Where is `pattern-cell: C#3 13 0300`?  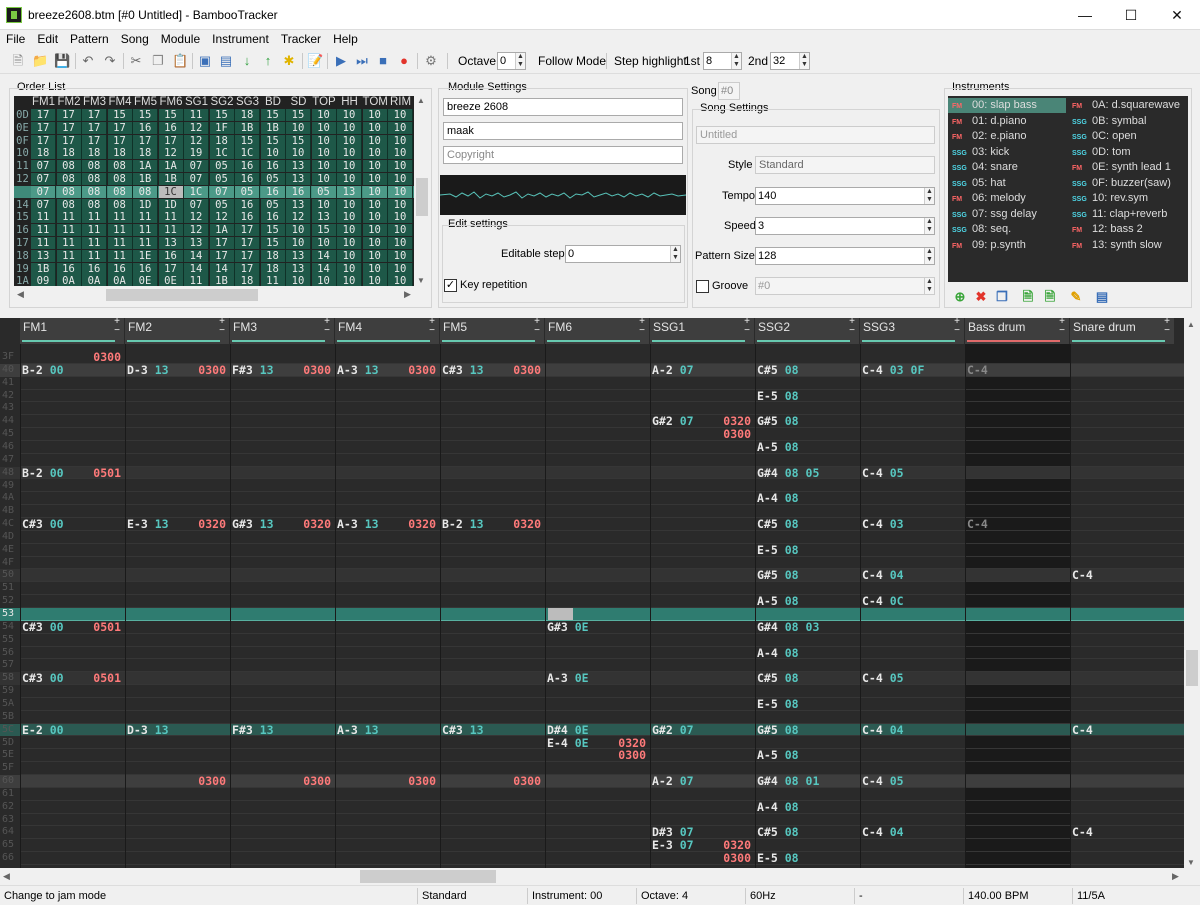
pattern-cell: C#3 13 0300 is located at coordinates (492, 370).